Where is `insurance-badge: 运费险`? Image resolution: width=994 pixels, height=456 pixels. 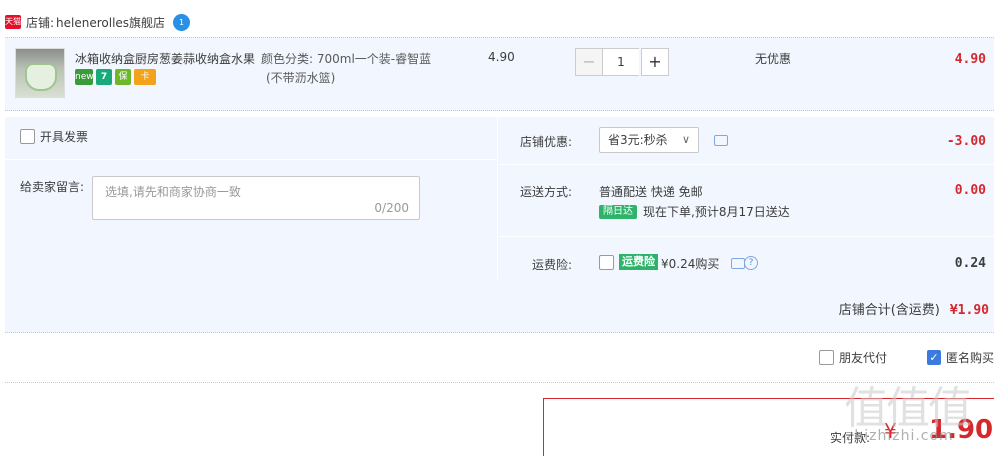 insurance-badge: 运费险 is located at coordinates (638, 262).